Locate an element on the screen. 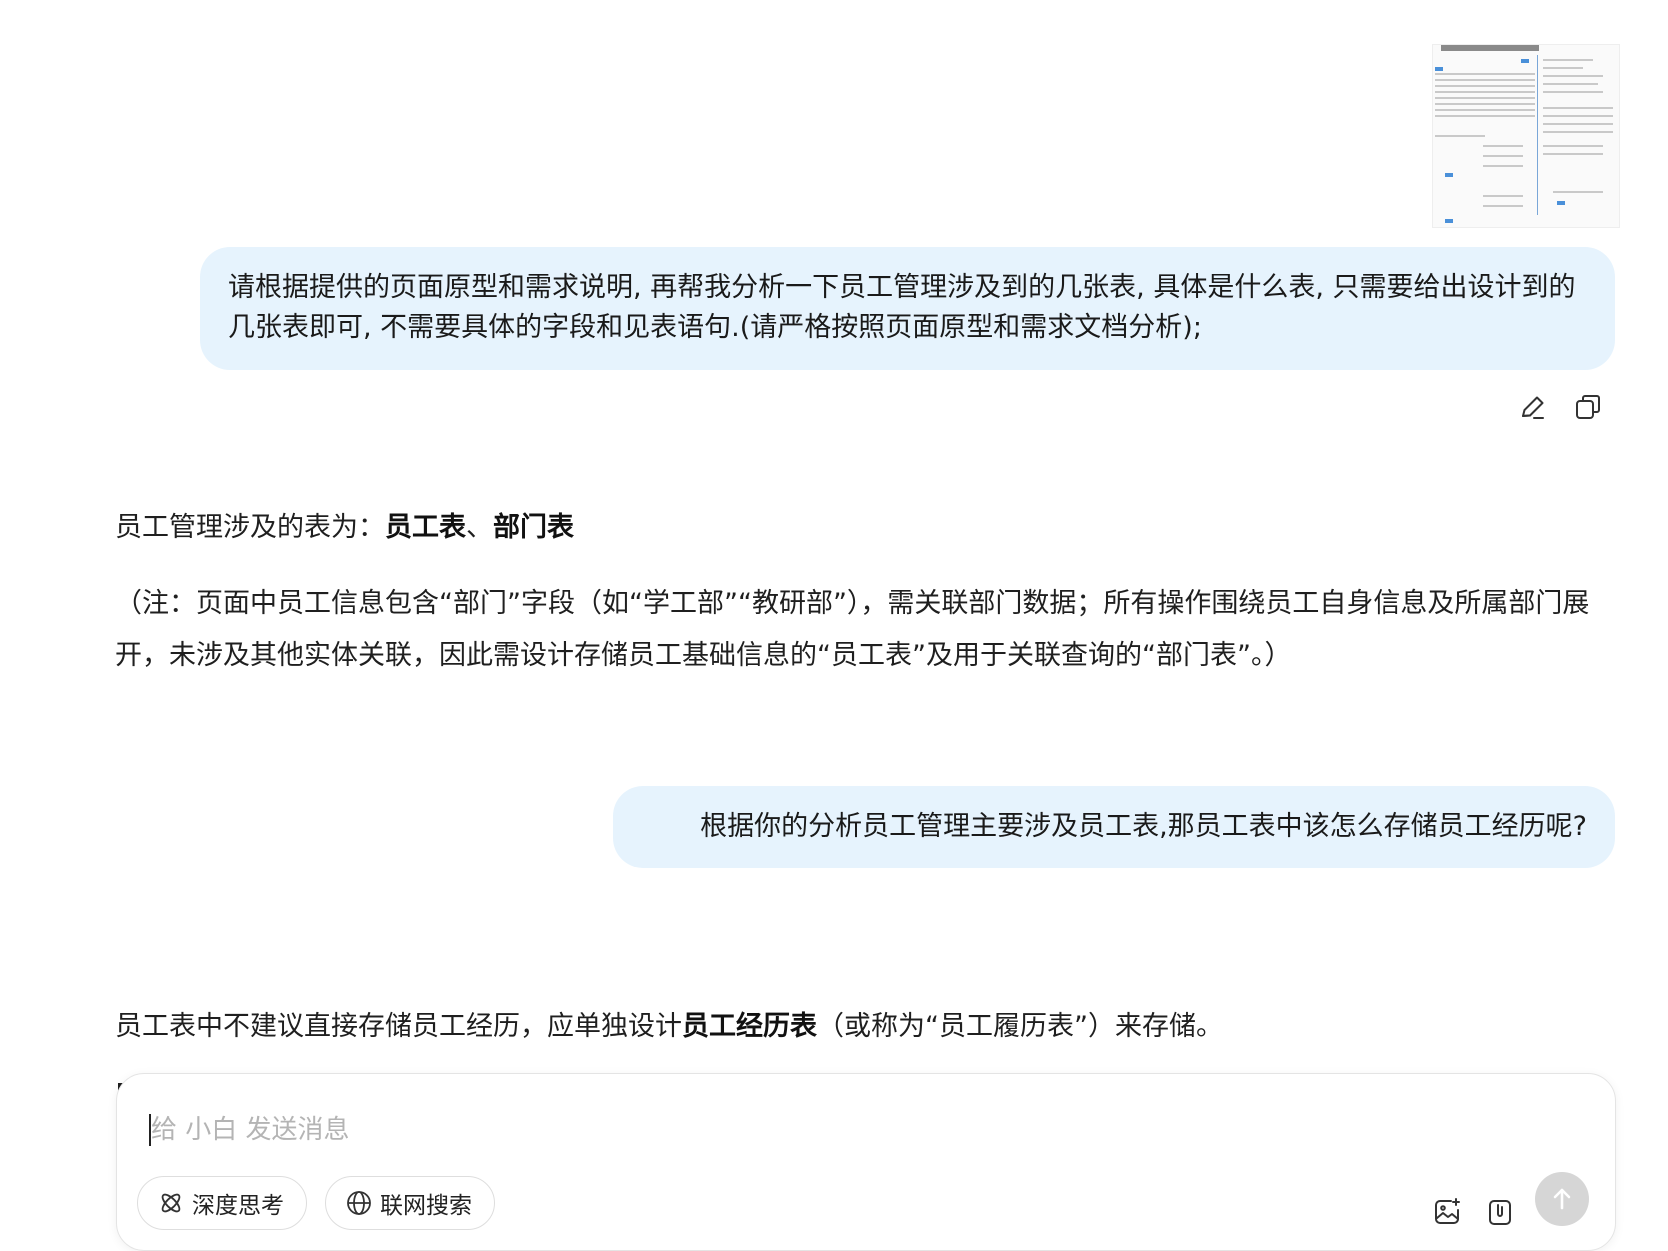  arrow-up-icon is located at coordinates (1562, 1199).